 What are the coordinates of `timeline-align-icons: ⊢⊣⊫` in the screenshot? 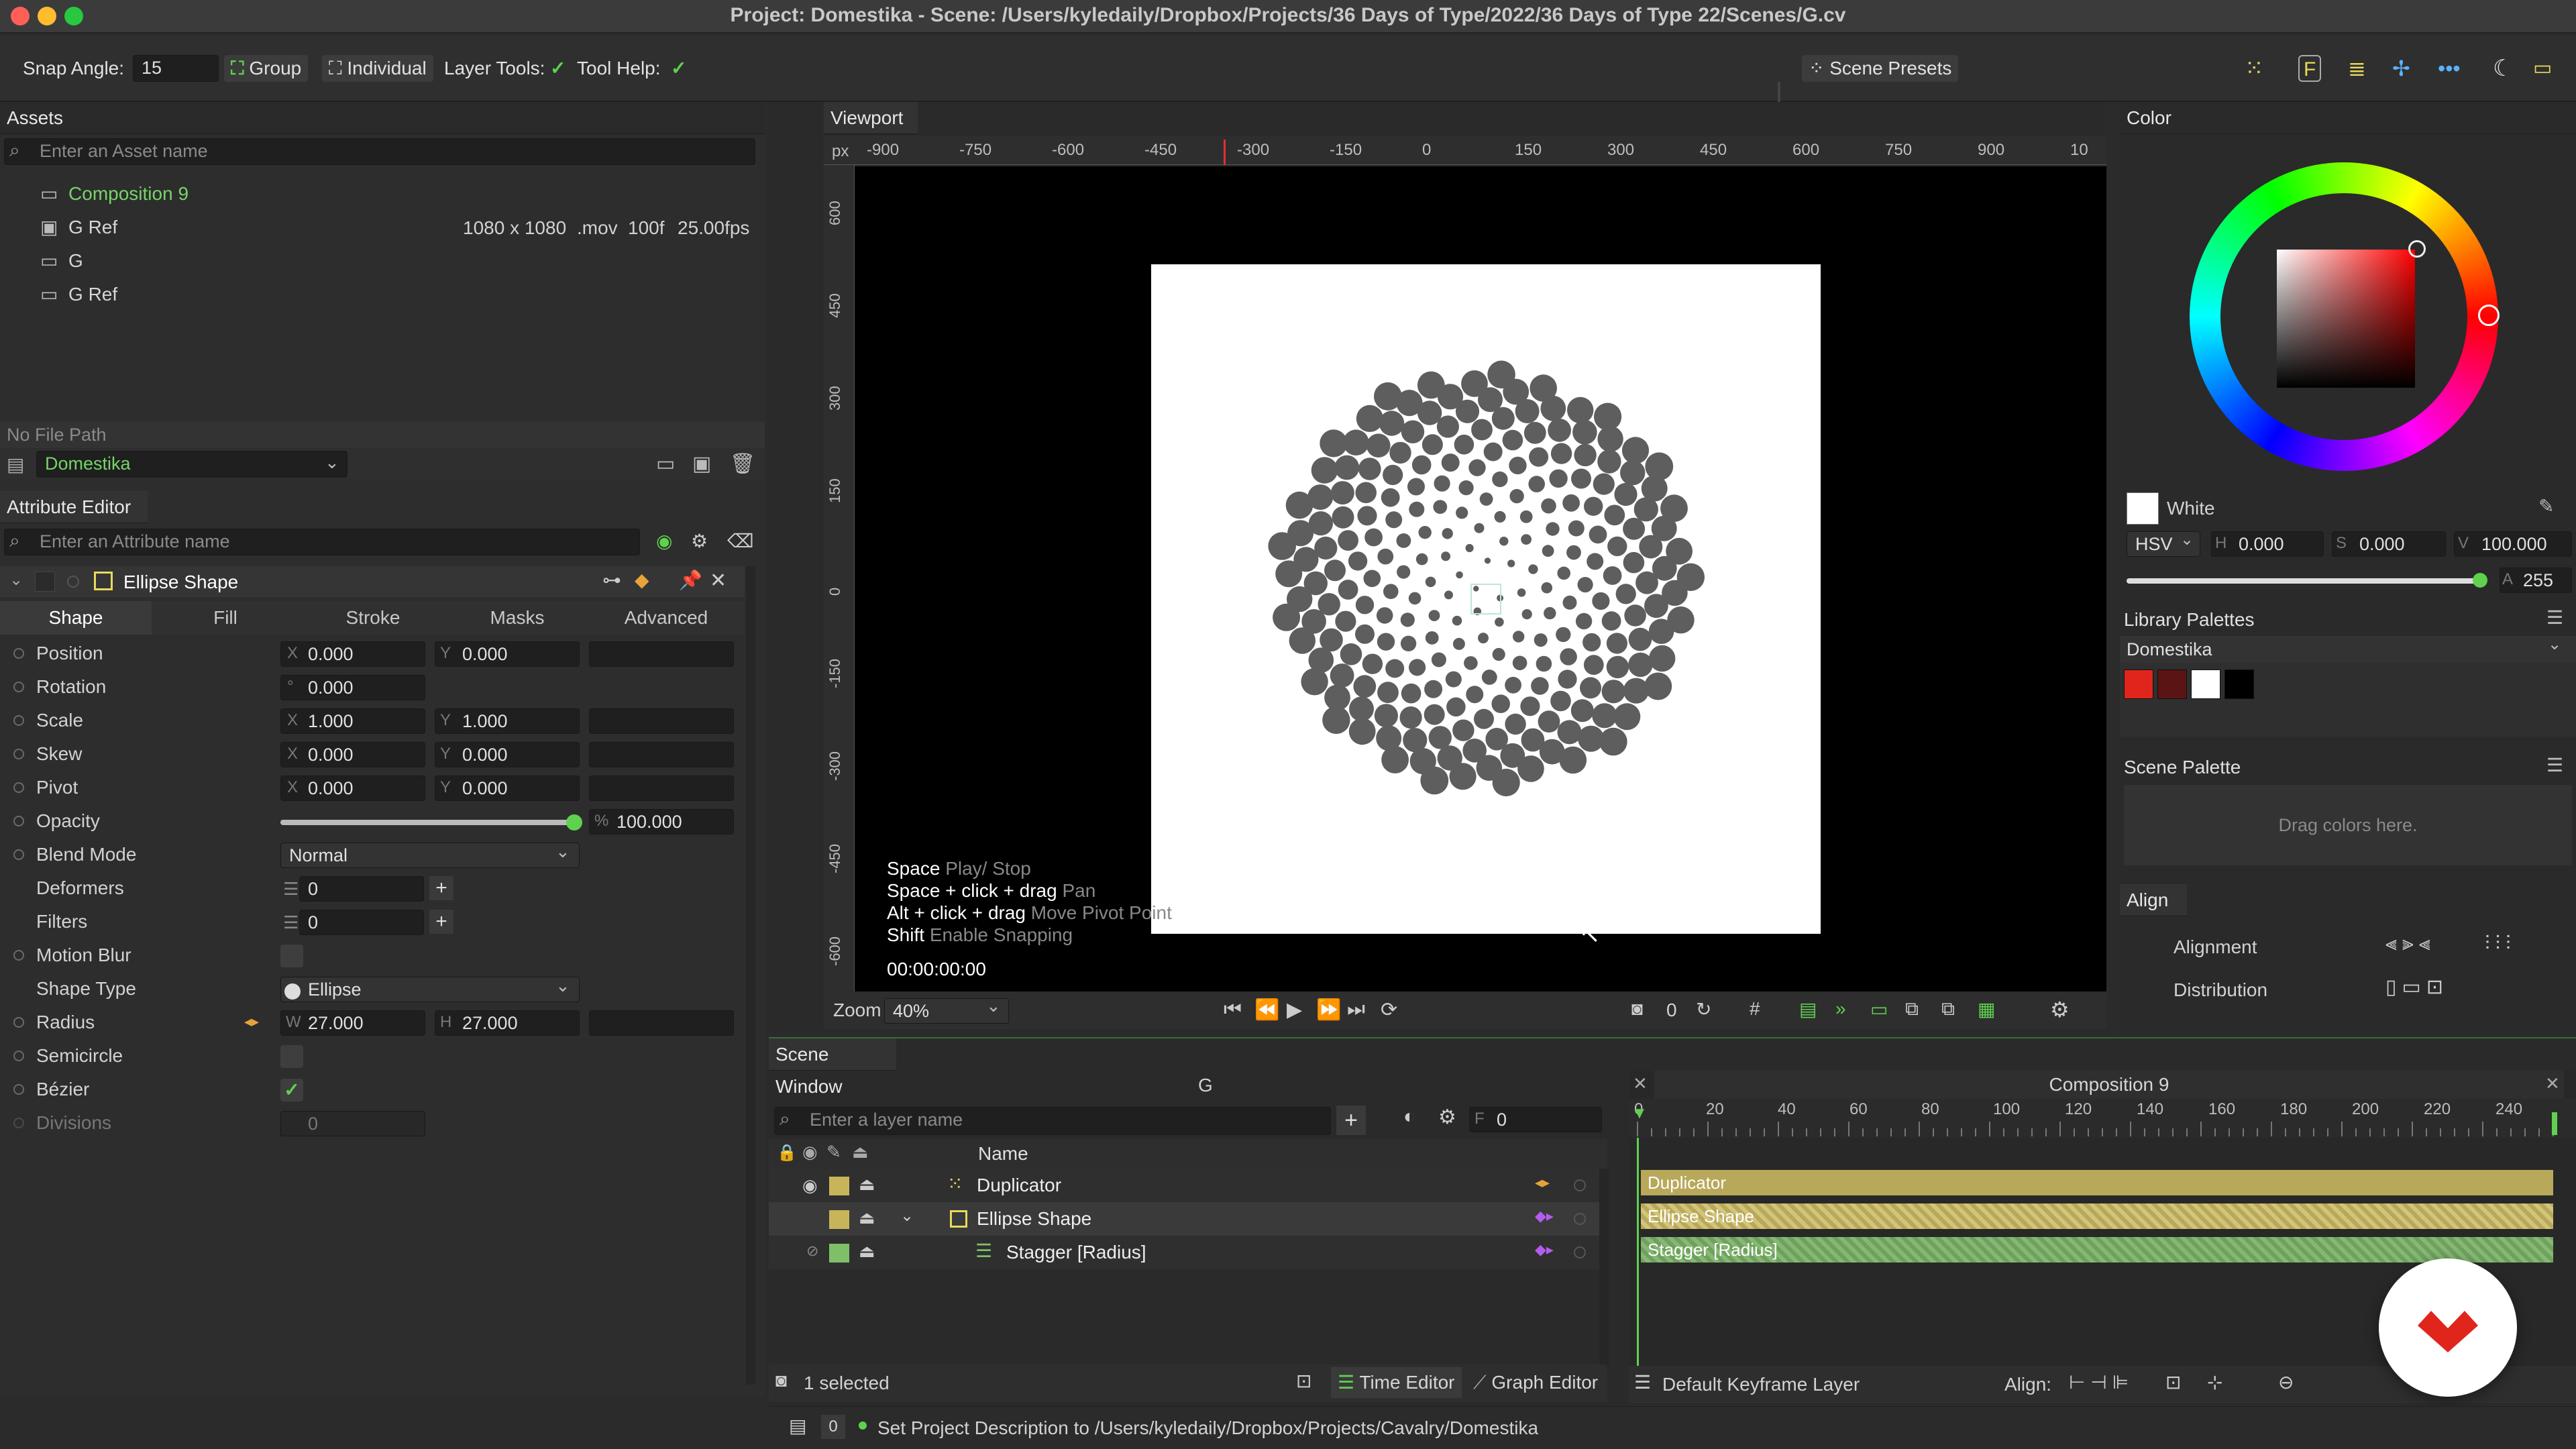 It's located at (2101, 1382).